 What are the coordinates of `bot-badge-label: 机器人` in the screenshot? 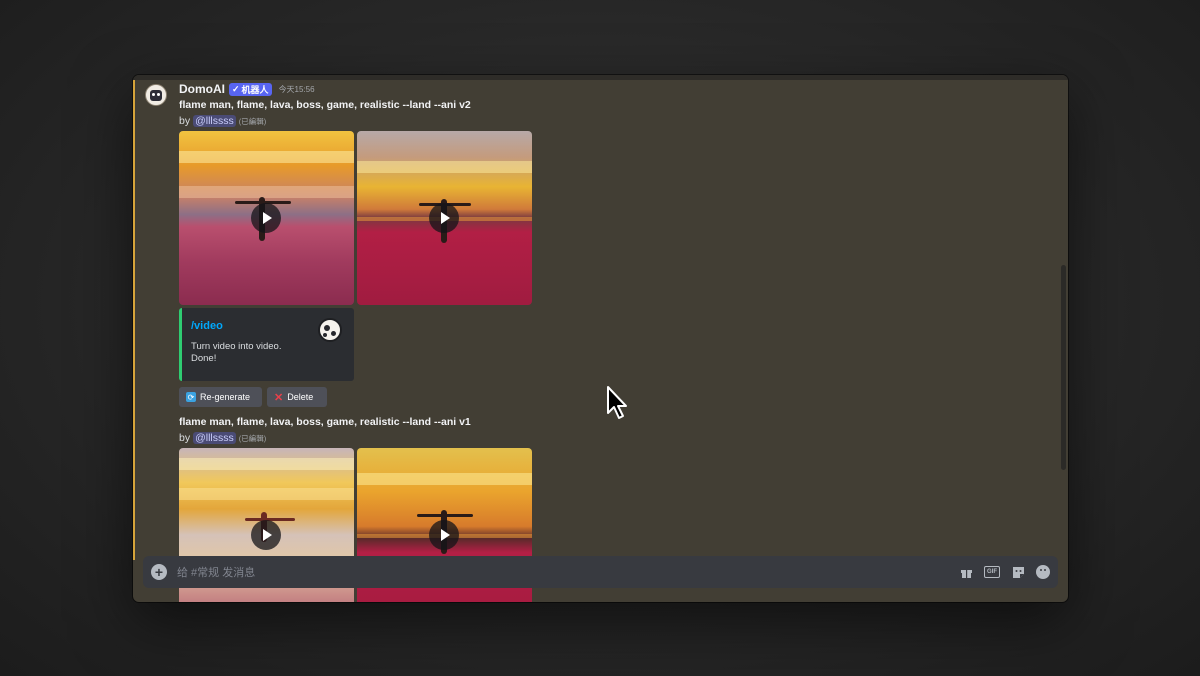 It's located at (255, 89).